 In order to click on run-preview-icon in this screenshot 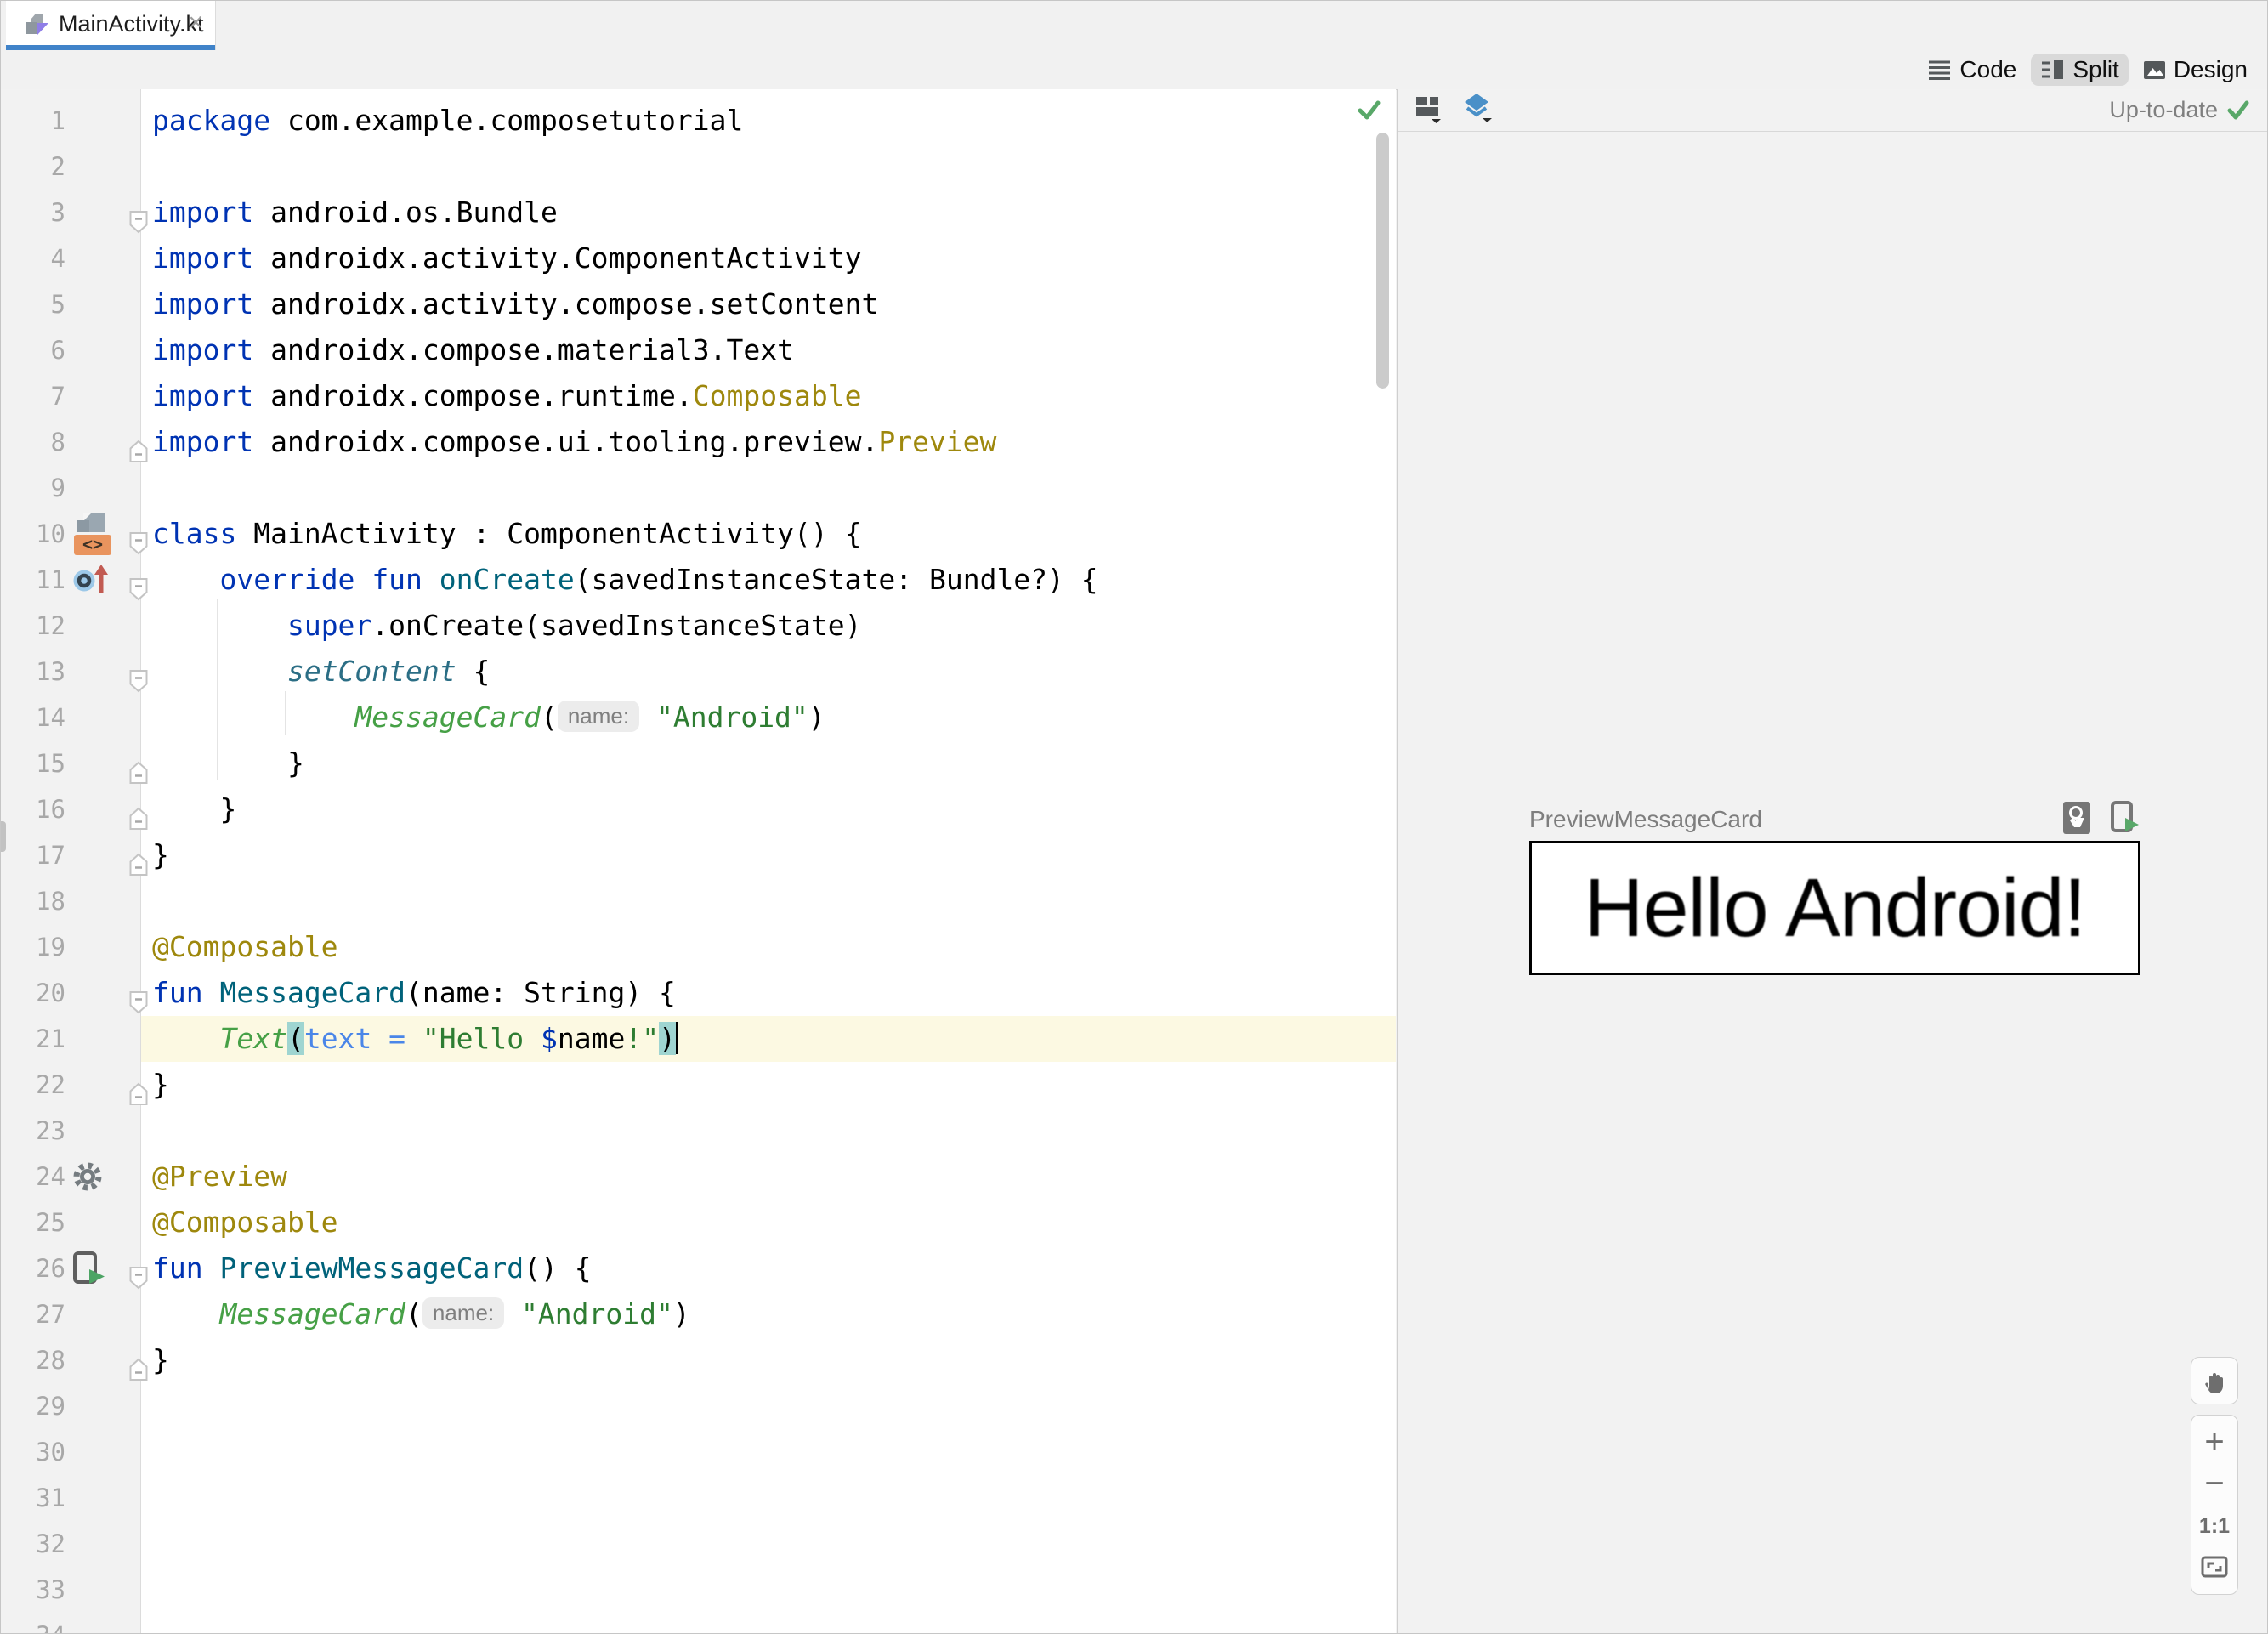, I will do `click(2125, 819)`.